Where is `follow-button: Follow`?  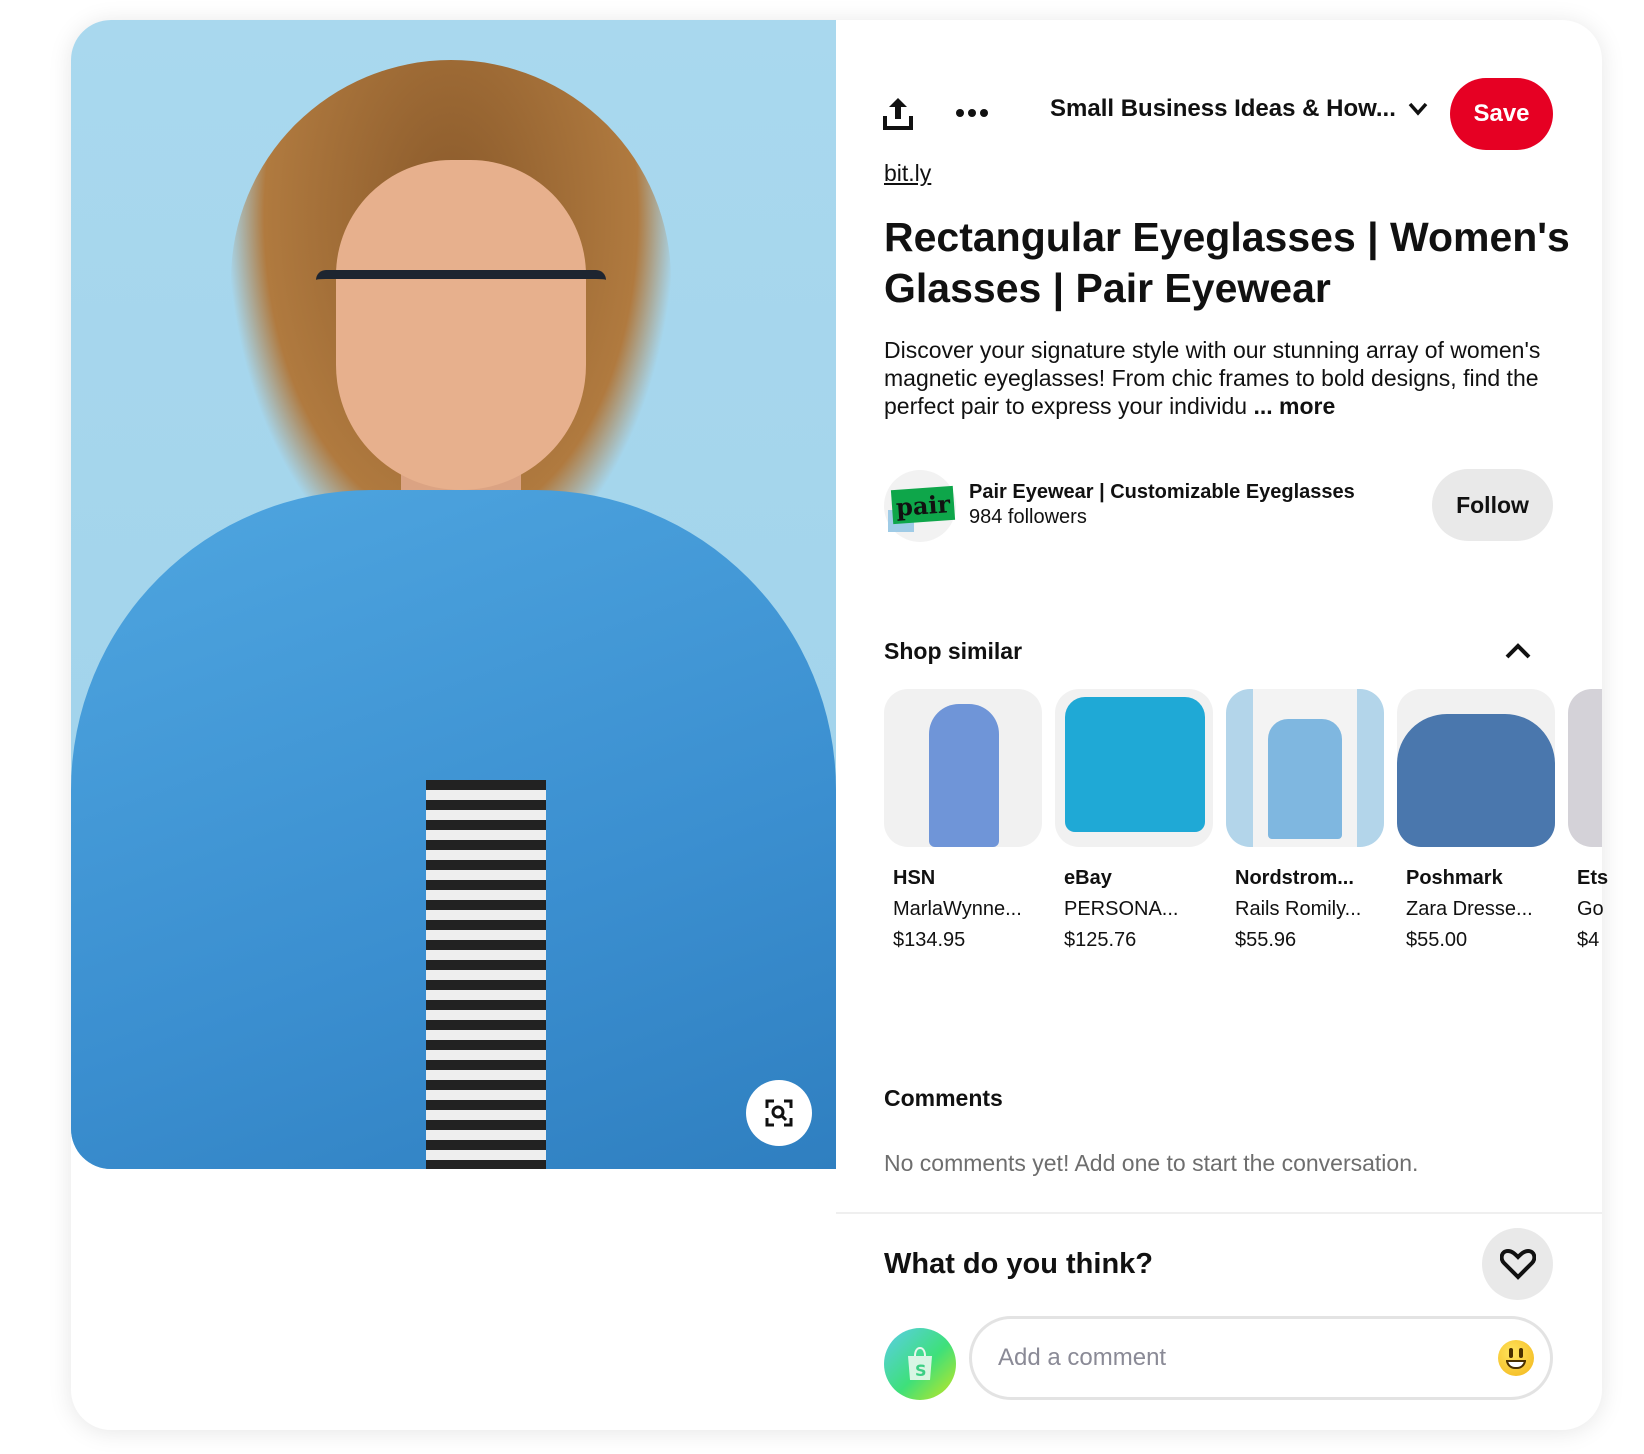
follow-button: Follow is located at coordinates (1492, 505).